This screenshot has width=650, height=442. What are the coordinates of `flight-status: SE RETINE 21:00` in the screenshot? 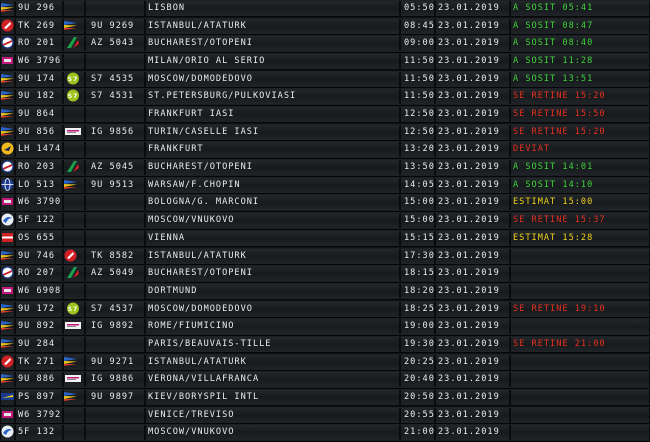 It's located at (580, 344).